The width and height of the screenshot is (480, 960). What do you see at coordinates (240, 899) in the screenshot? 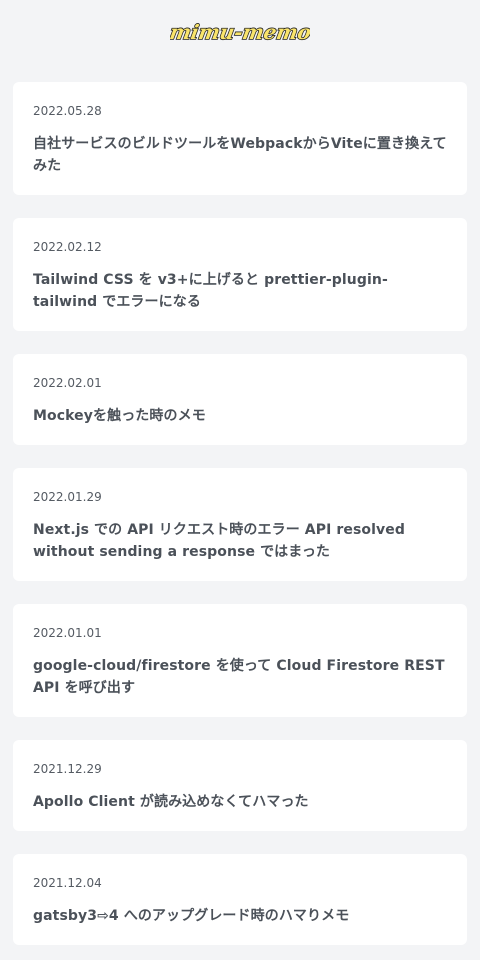
I see `post-card: 2021.12.04 gatsby3⇨4 へのアップグレード時のハマりメモ` at bounding box center [240, 899].